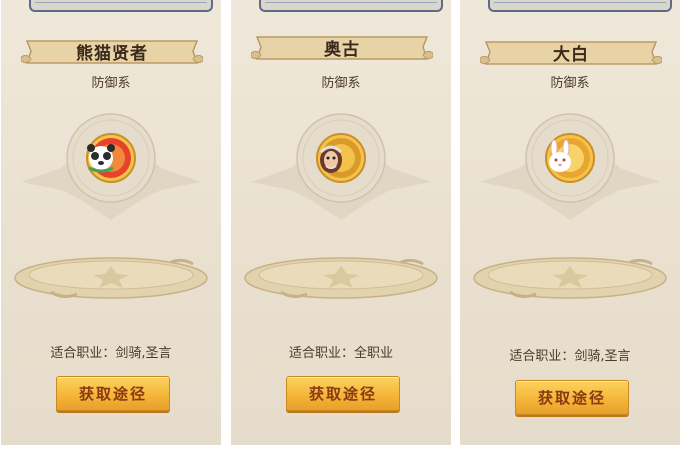 Image resolution: width=681 pixels, height=449 pixels. Describe the element at coordinates (342, 50) in the screenshot. I see `pet-name: 奥古` at that location.